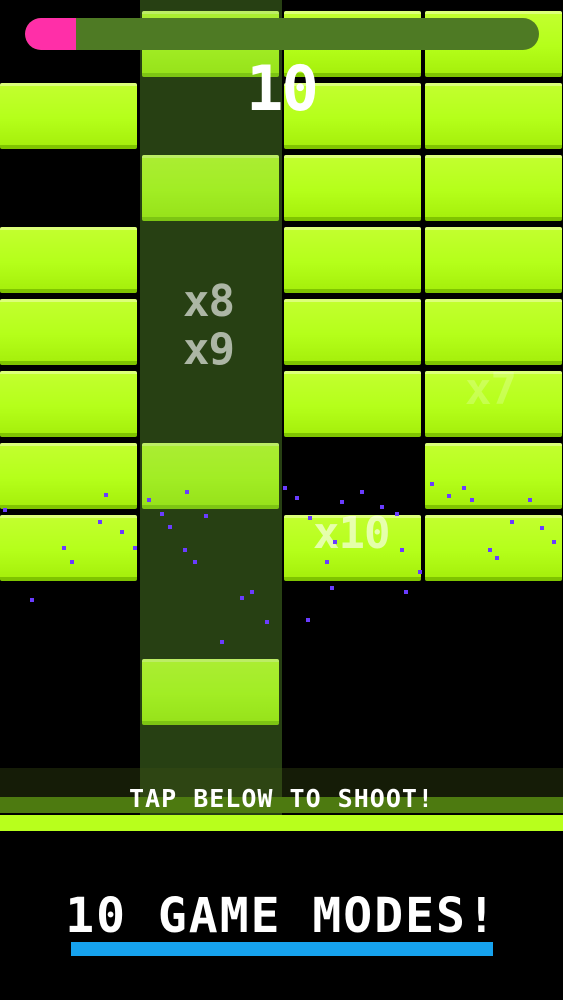 The width and height of the screenshot is (563, 1000). I want to click on multiplier-label: x8, so click(209, 301).